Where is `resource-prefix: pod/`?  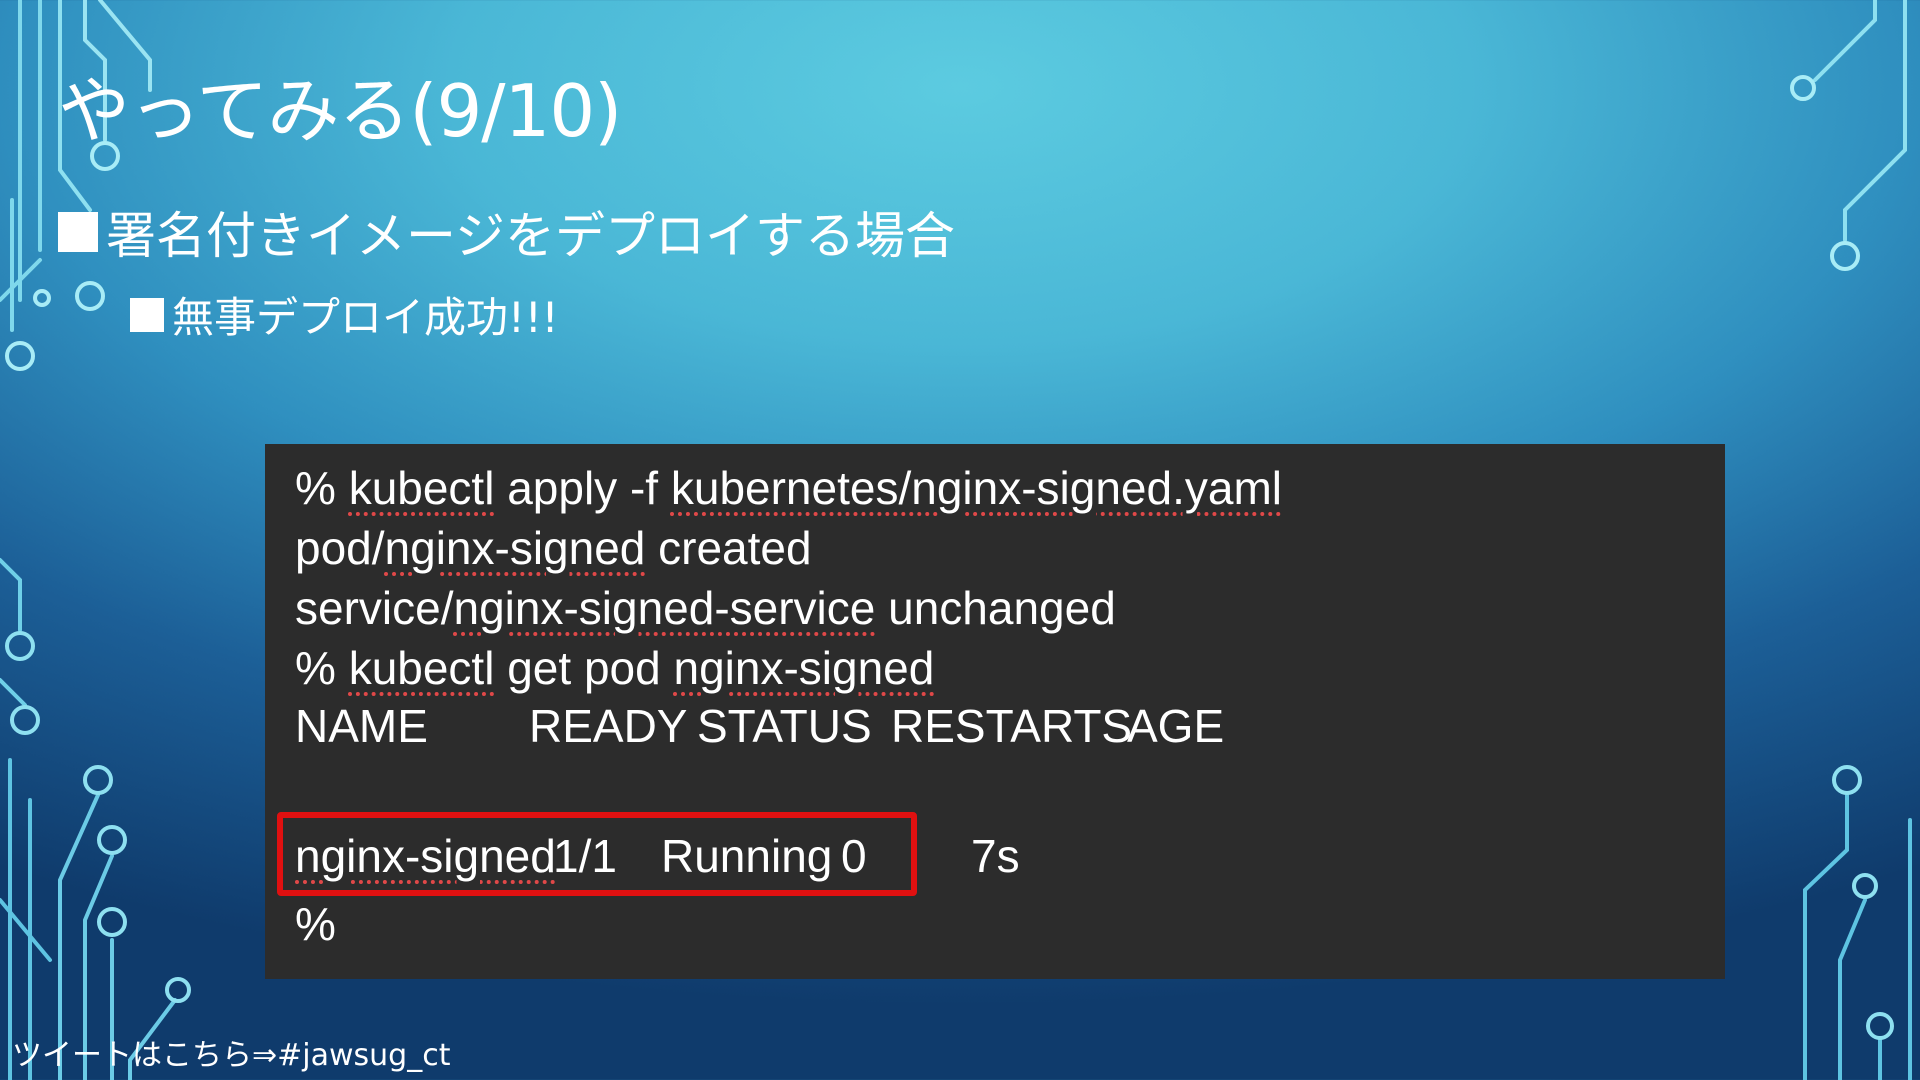 resource-prefix: pod/ is located at coordinates (340, 548).